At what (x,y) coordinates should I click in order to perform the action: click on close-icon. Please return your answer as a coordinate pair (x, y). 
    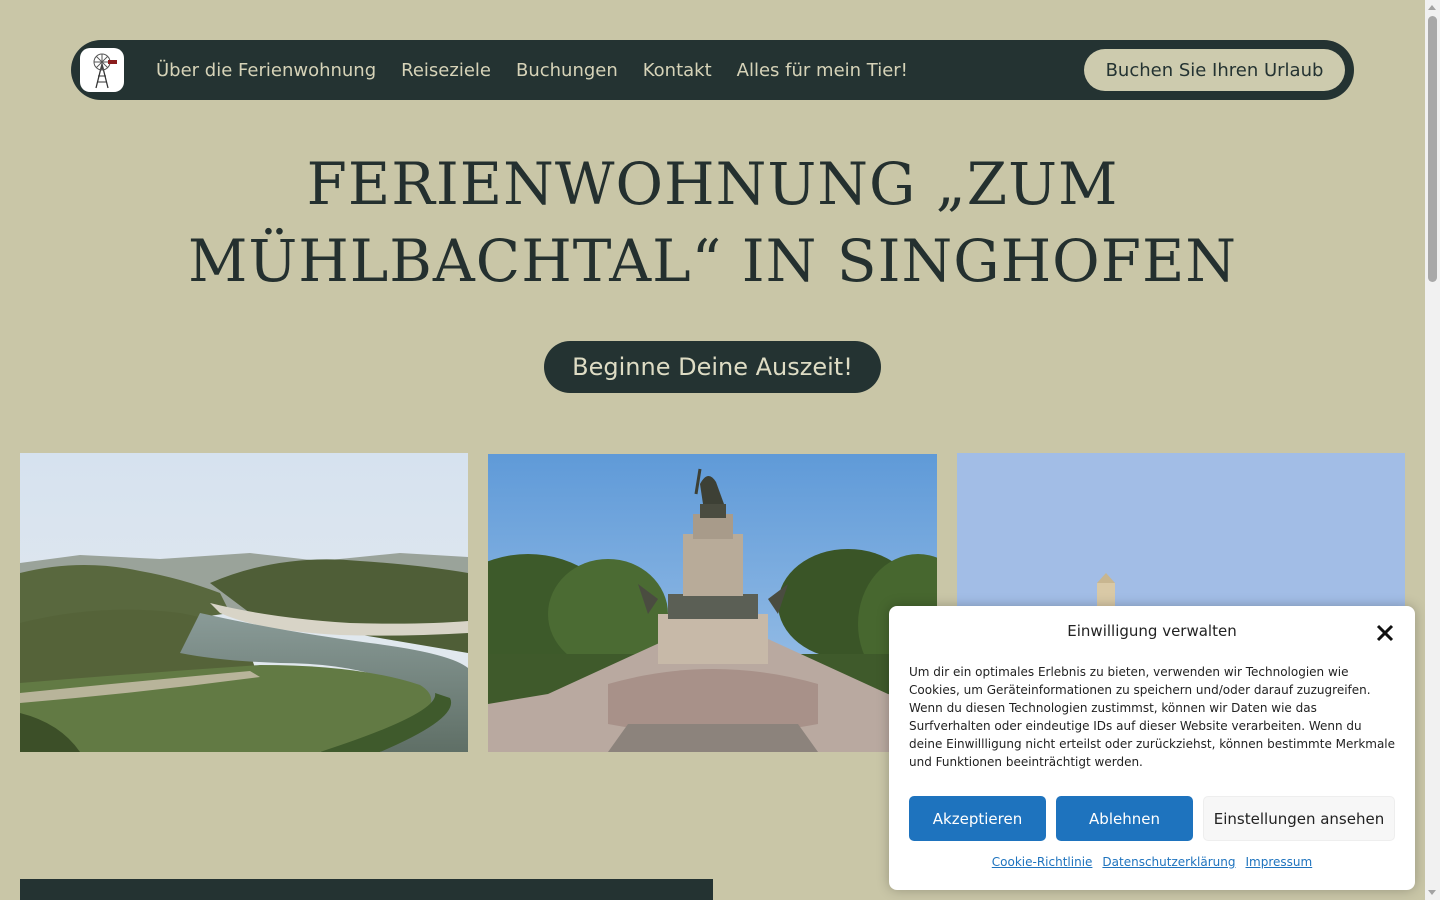
    Looking at the image, I should click on (1385, 633).